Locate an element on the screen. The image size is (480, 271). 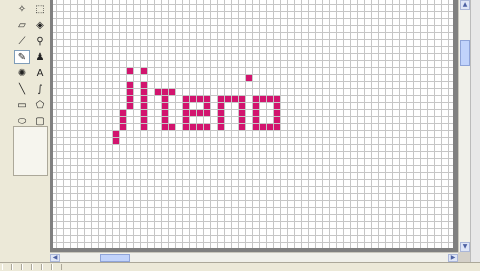
tool-rounded-rect: ▢ is located at coordinates (40, 121).